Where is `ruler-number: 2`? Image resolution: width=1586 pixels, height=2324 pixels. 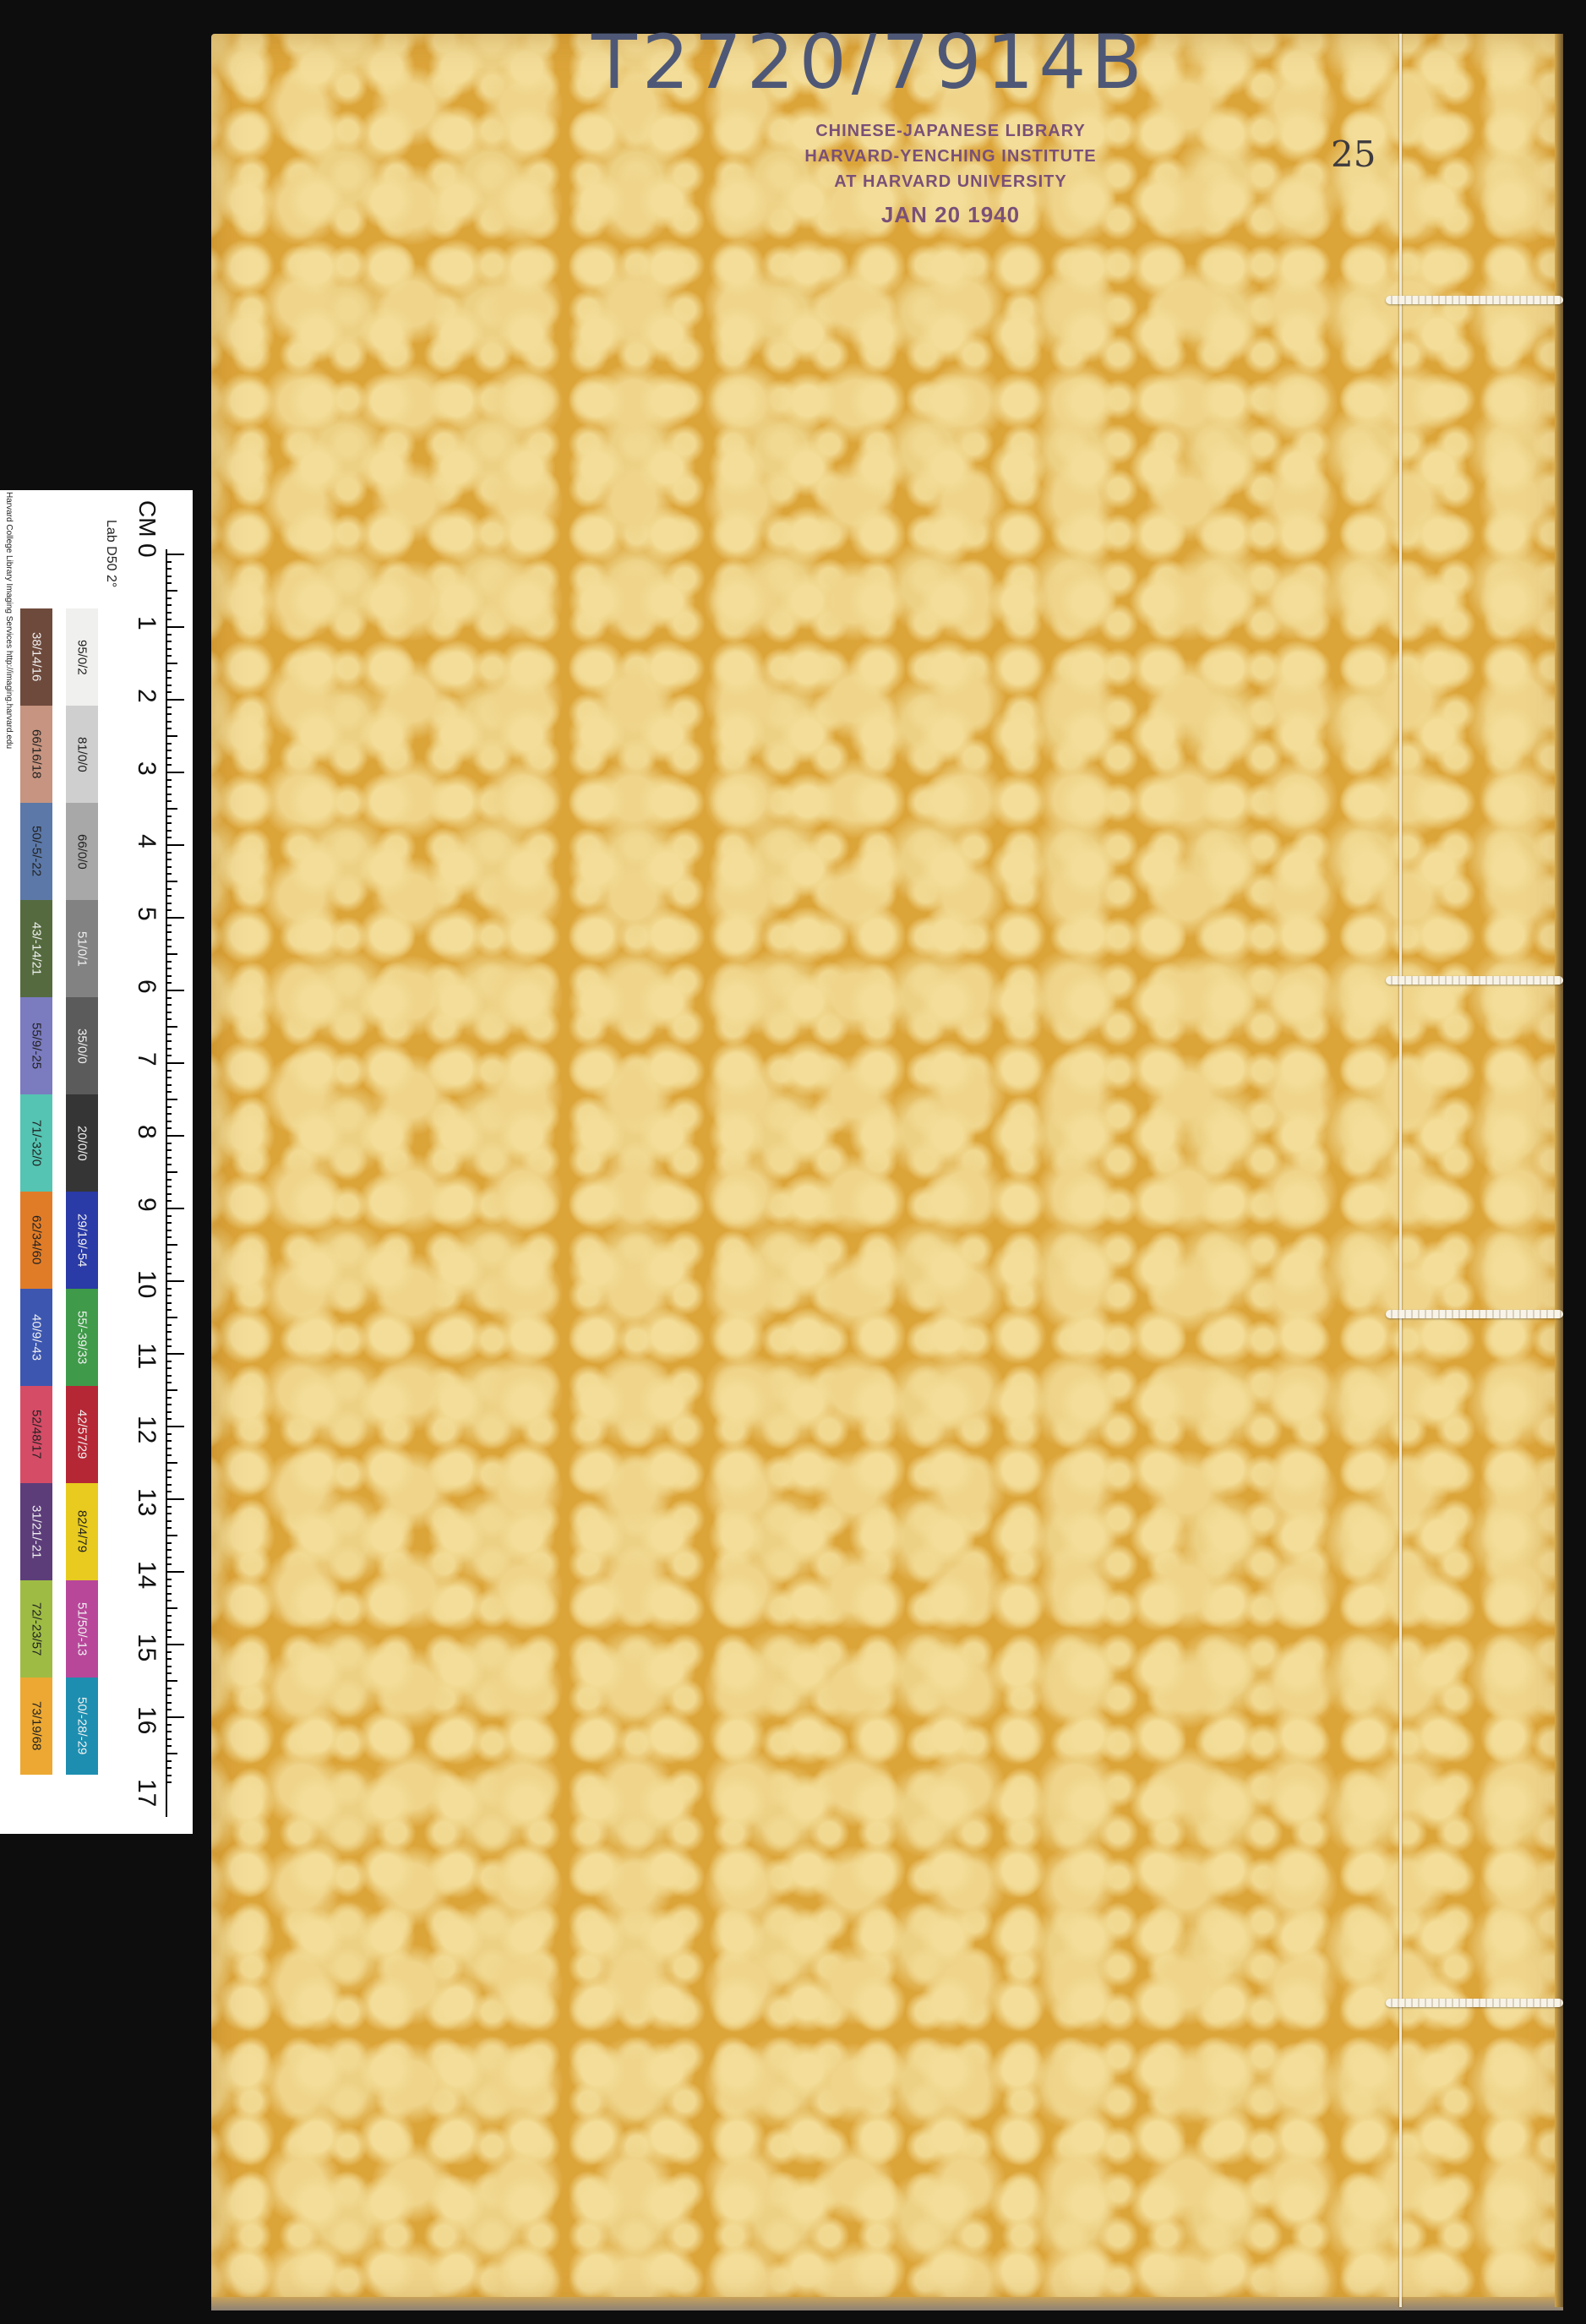 ruler-number: 2 is located at coordinates (147, 696).